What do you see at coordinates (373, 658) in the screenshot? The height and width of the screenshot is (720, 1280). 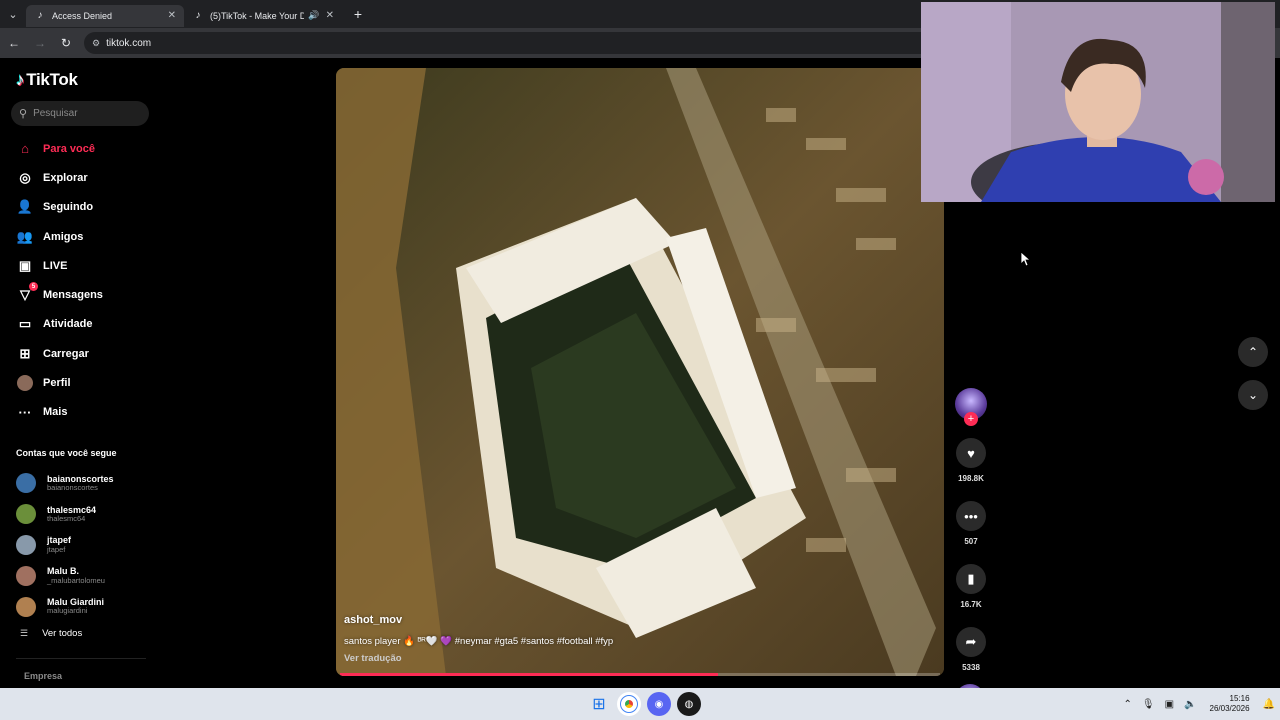 I see `translate-link: Ver tradução` at bounding box center [373, 658].